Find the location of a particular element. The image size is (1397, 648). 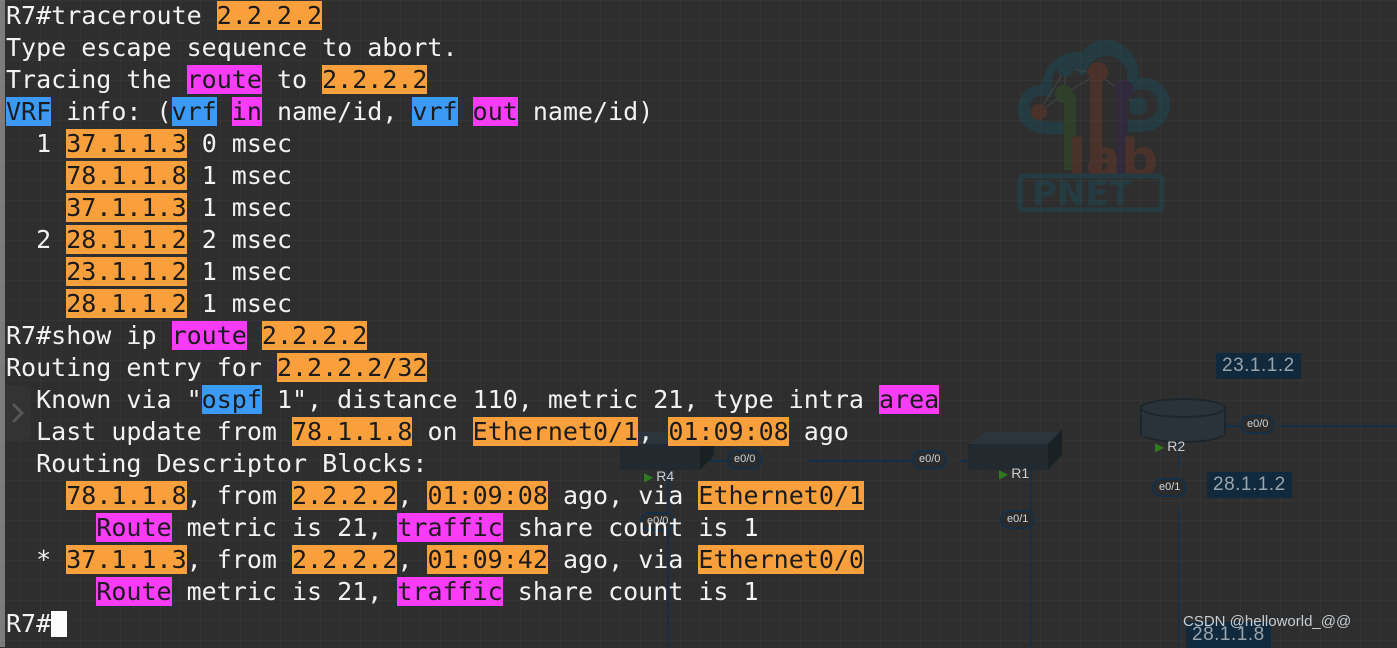

line-prompt: R7# is located at coordinates (563, 624).